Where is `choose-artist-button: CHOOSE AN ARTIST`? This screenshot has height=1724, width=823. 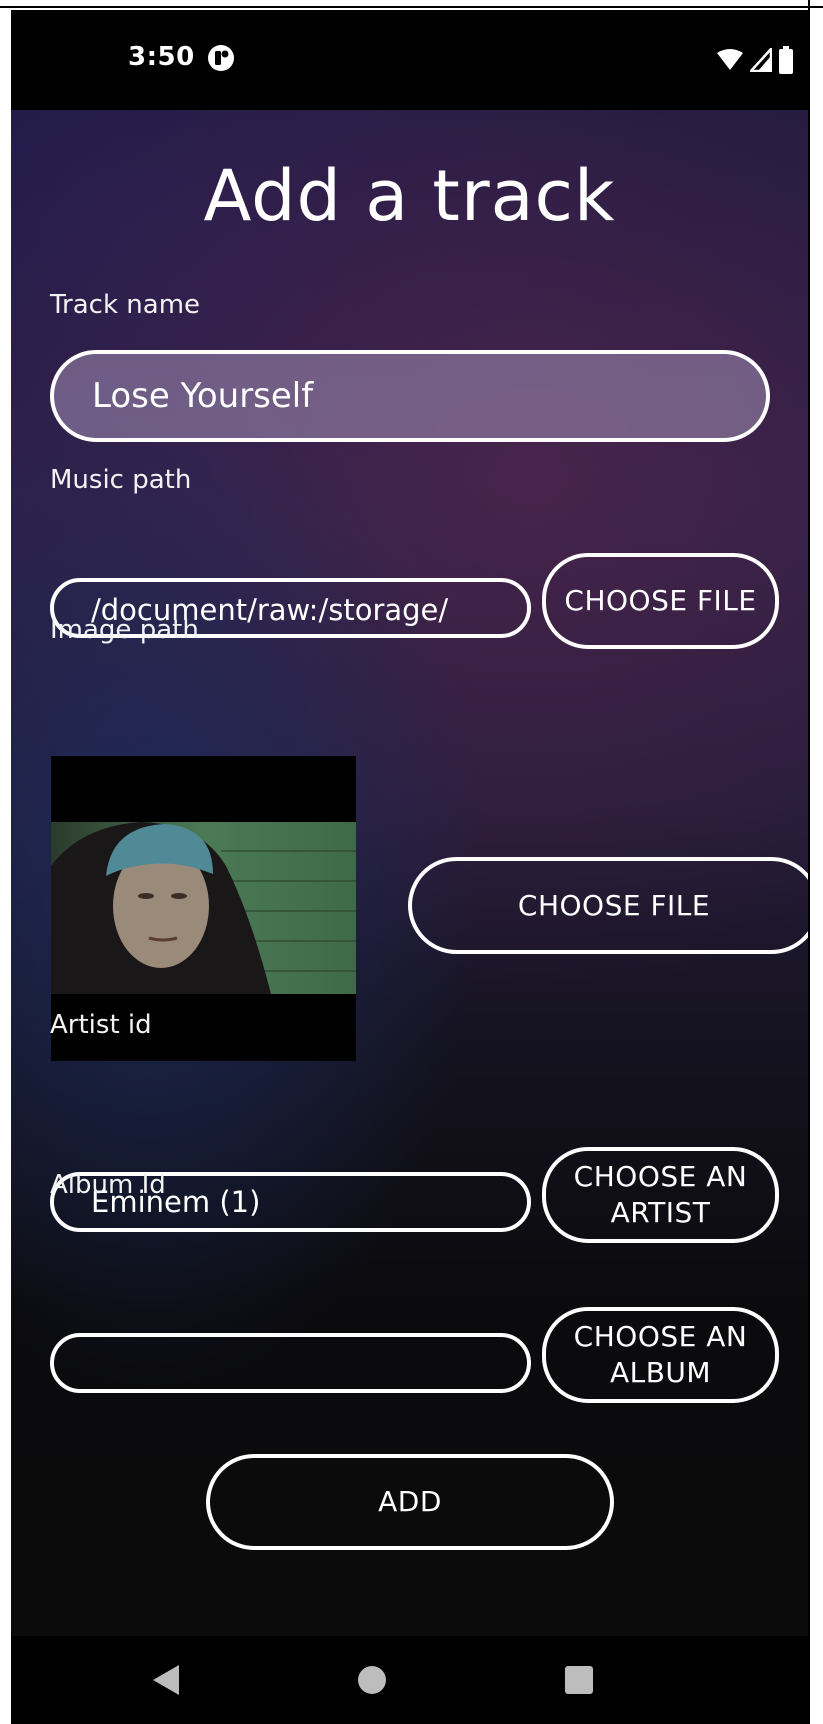
choose-artist-button: CHOOSE AN ARTIST is located at coordinates (660, 1195).